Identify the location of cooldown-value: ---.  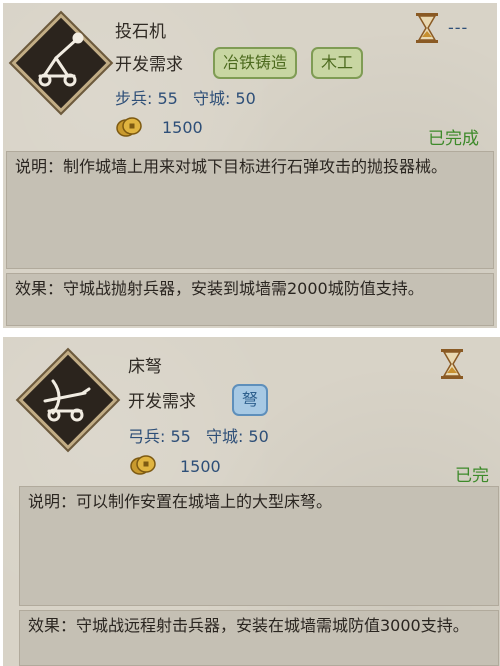
(458, 27).